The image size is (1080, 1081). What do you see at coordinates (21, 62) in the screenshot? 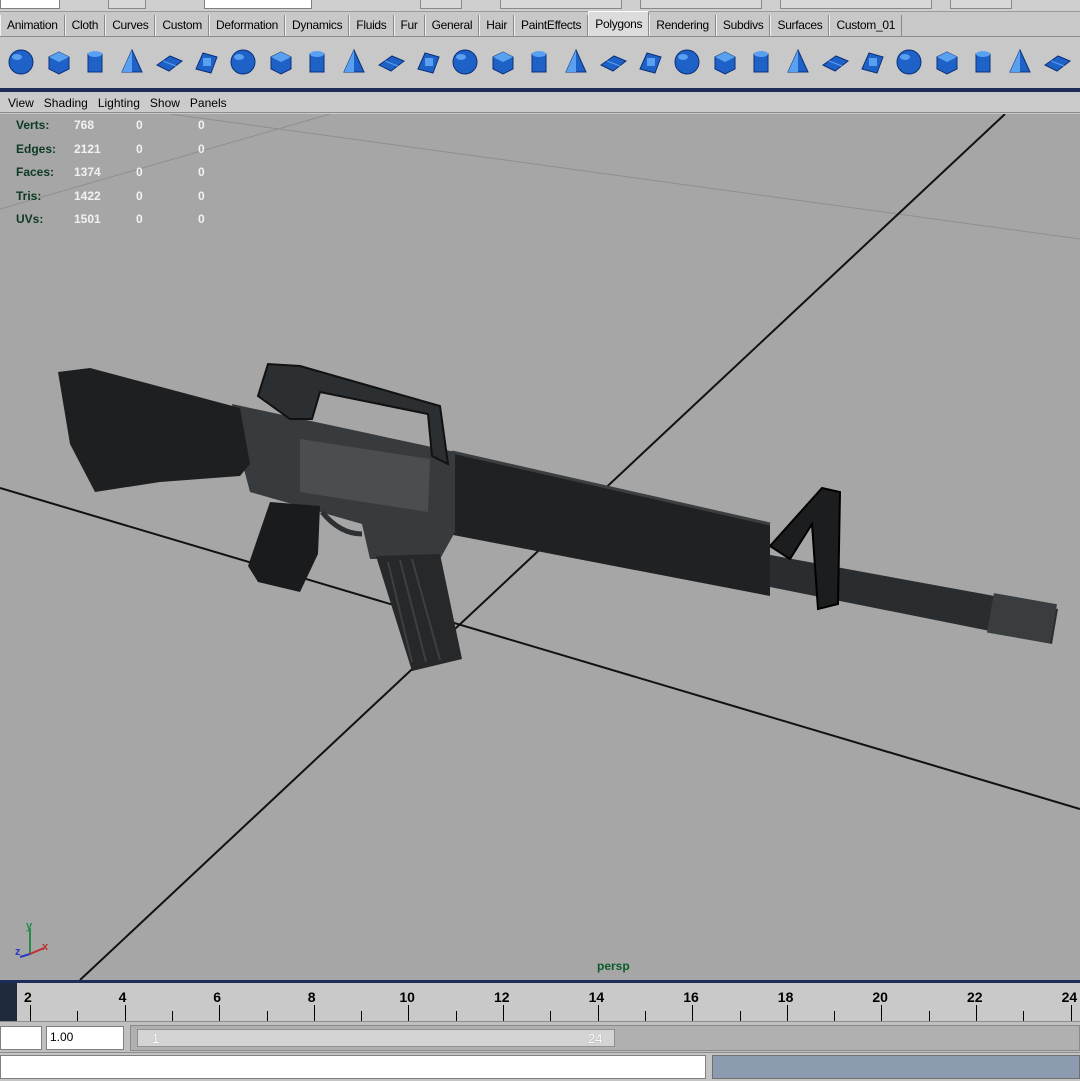
I see `poly-sphere-icon` at bounding box center [21, 62].